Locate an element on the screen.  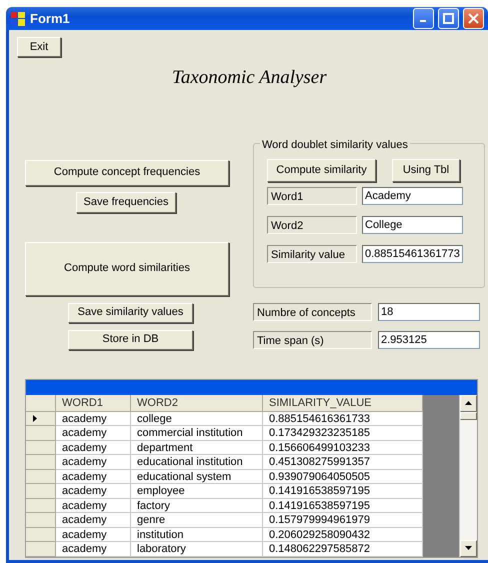
table-cell: genre is located at coordinates (197, 520).